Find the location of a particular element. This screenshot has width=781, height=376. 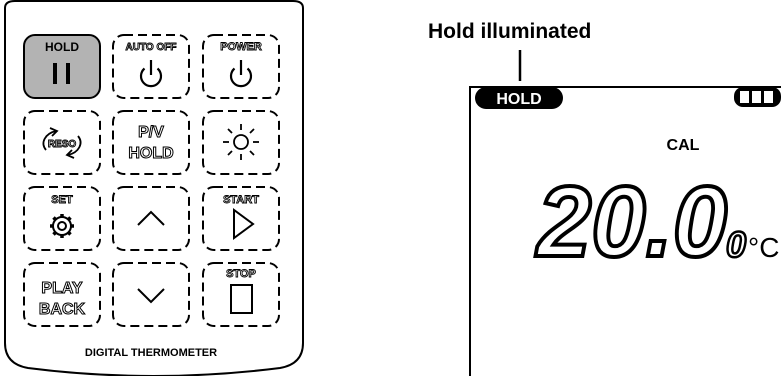

start-label: START is located at coordinates (241, 200).